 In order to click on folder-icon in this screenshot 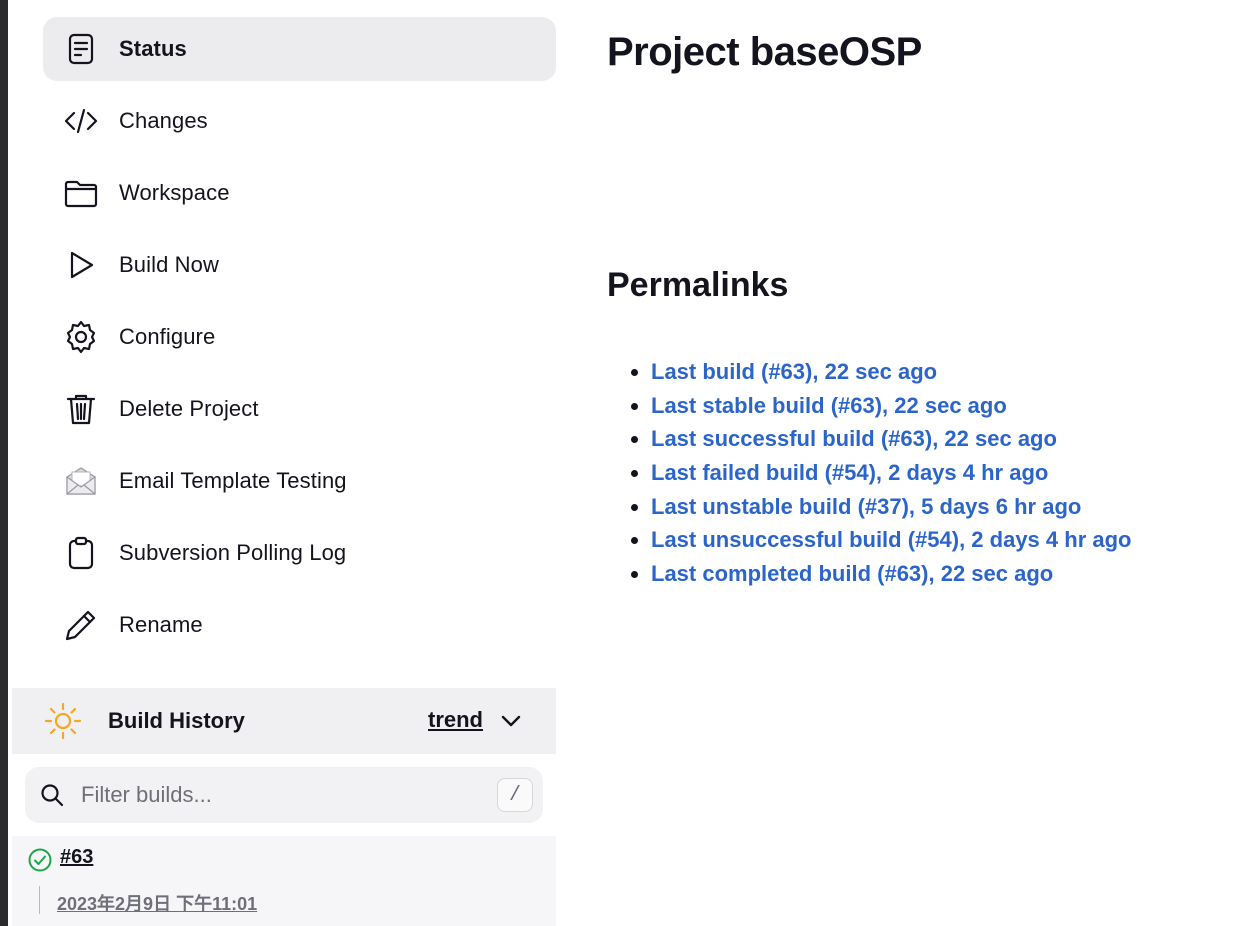, I will do `click(81, 193)`.